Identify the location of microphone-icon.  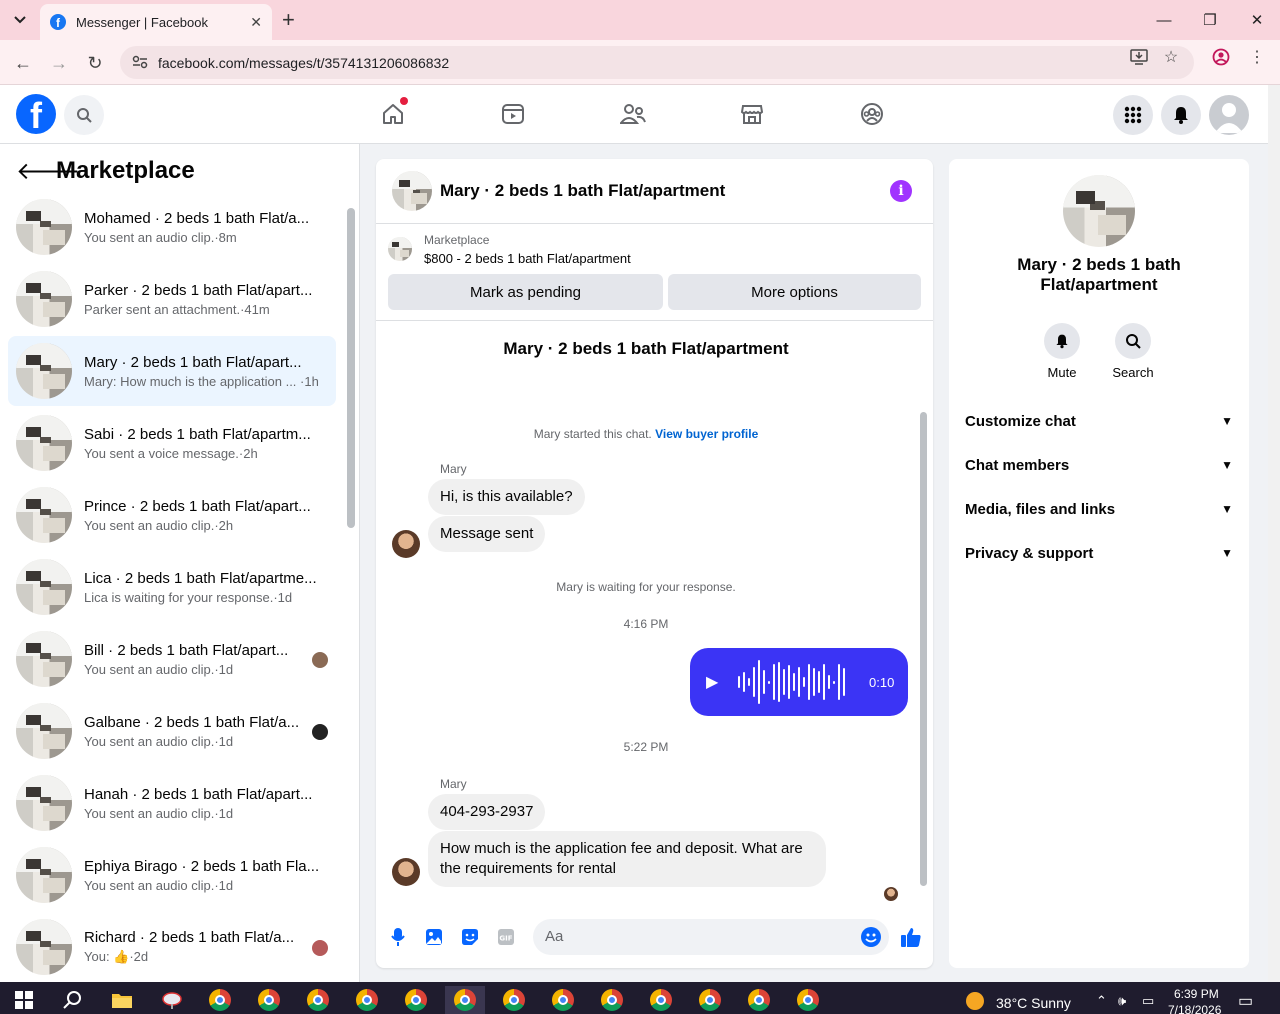
(398, 937).